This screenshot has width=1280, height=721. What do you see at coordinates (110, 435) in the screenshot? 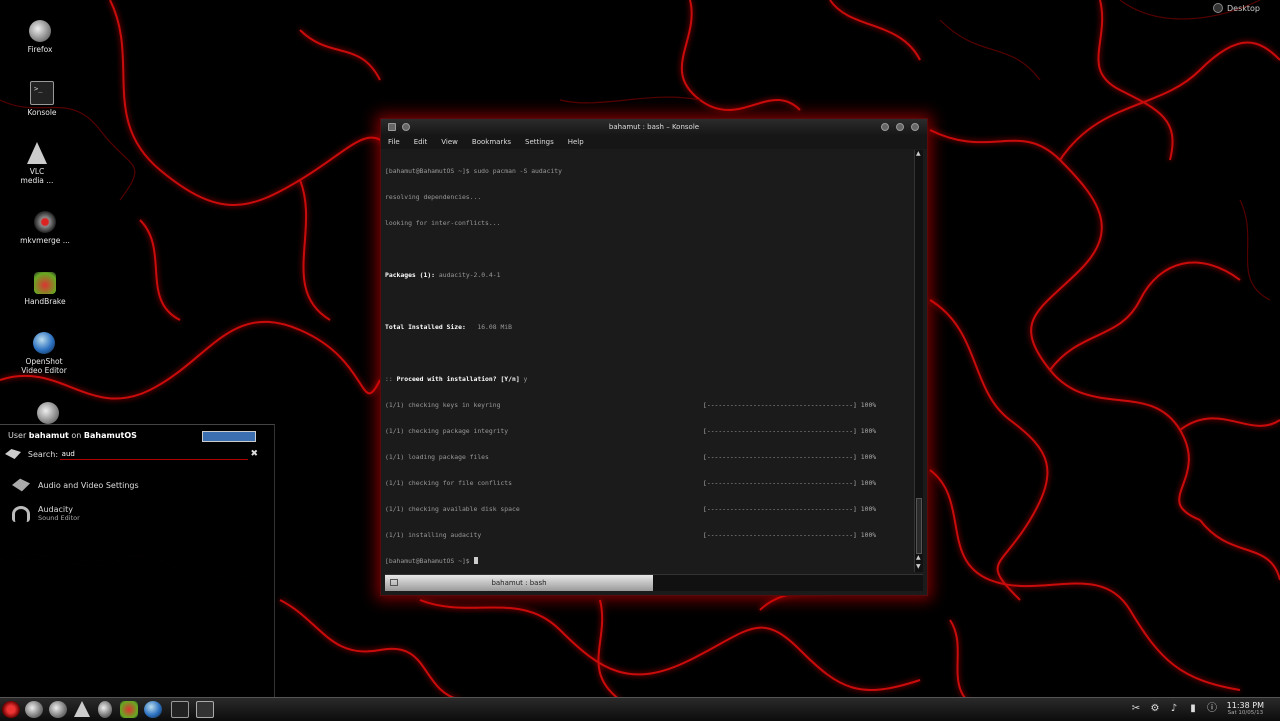
I see `hostname: BahamutOS` at bounding box center [110, 435].